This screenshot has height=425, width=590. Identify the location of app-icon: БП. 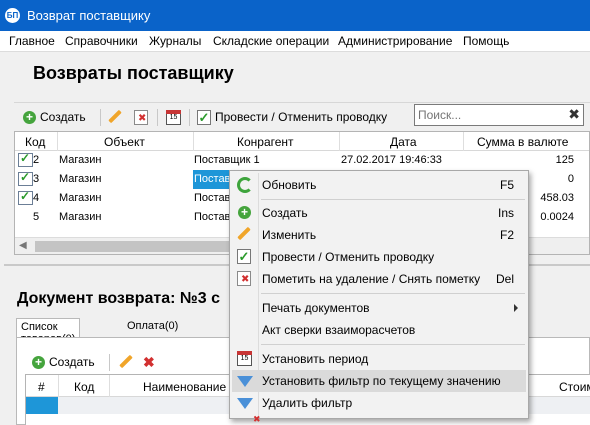
(12, 15).